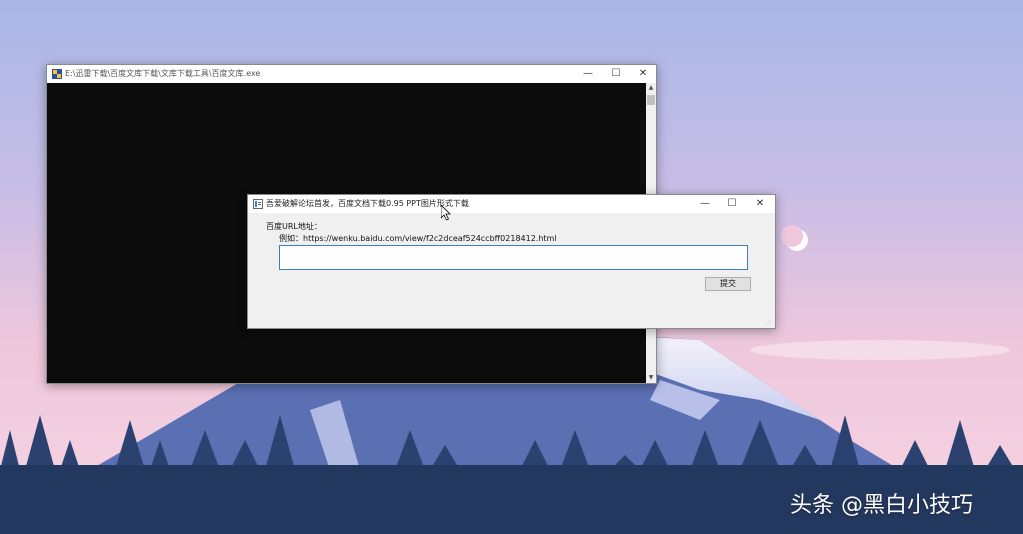 The height and width of the screenshot is (534, 1023). I want to click on resize-grip-icon: ⋰, so click(770, 323).